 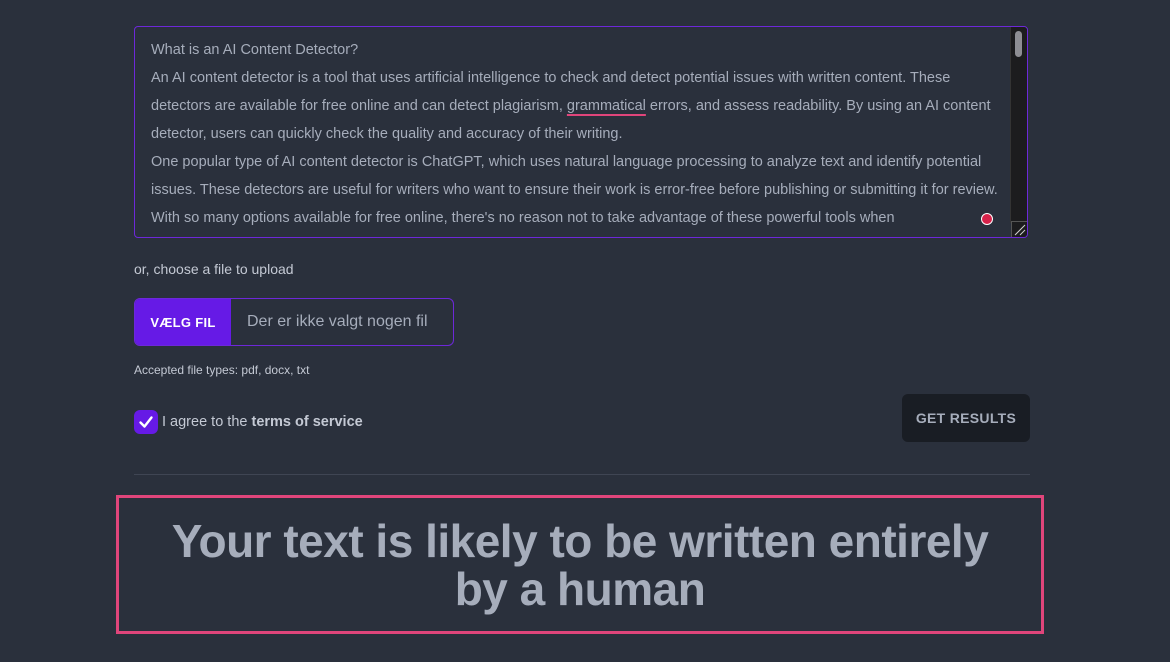 I want to click on checkmark-icon, so click(x=146, y=422).